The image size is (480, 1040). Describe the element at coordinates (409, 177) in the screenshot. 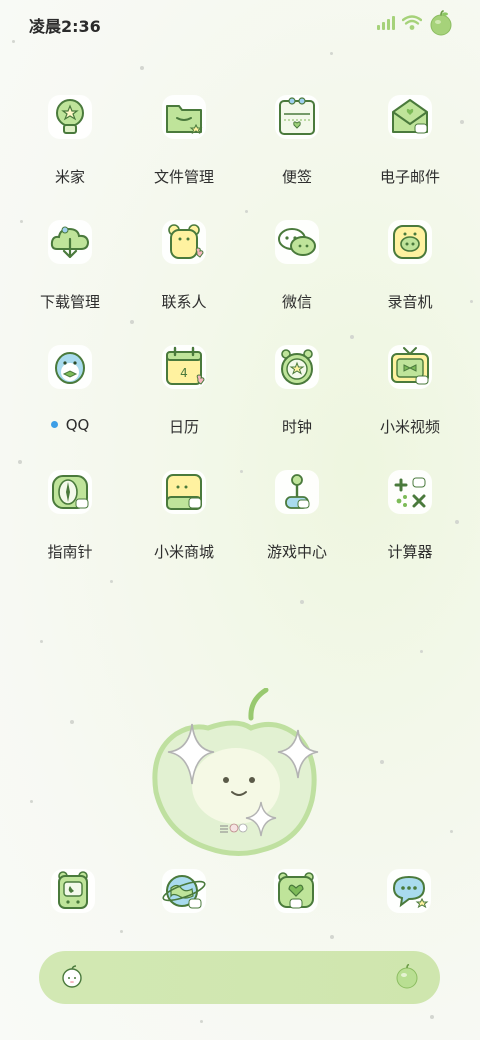

I see `app-label: 电子邮件` at that location.